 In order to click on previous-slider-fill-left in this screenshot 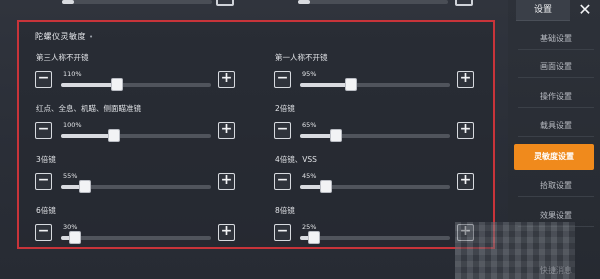, I will do `click(68, 2)`.